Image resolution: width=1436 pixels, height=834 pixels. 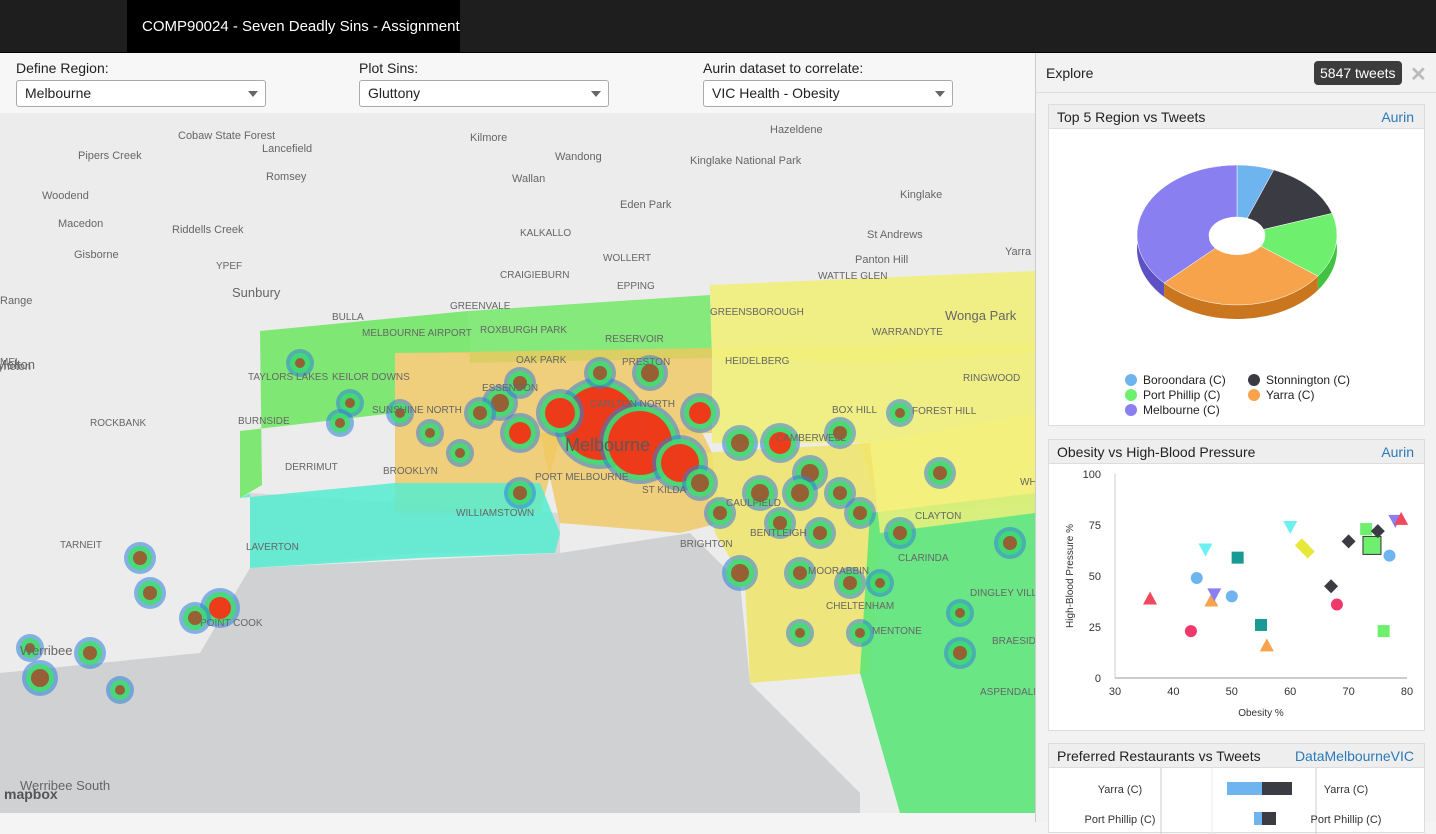 I want to click on map-label: BRIGHTON, so click(x=706, y=544).